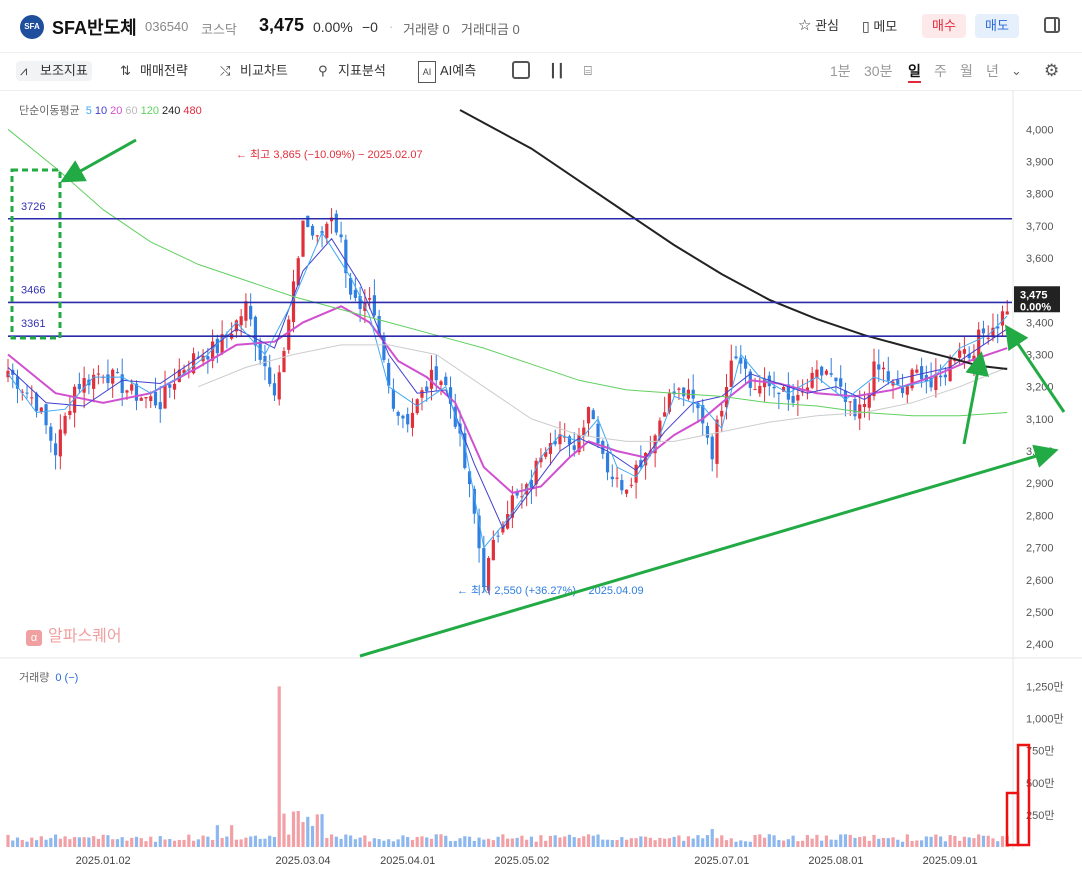 This screenshot has height=876, width=1082. Describe the element at coordinates (1040, 130) in the screenshot. I see `price-tick-label: 4,000` at that location.